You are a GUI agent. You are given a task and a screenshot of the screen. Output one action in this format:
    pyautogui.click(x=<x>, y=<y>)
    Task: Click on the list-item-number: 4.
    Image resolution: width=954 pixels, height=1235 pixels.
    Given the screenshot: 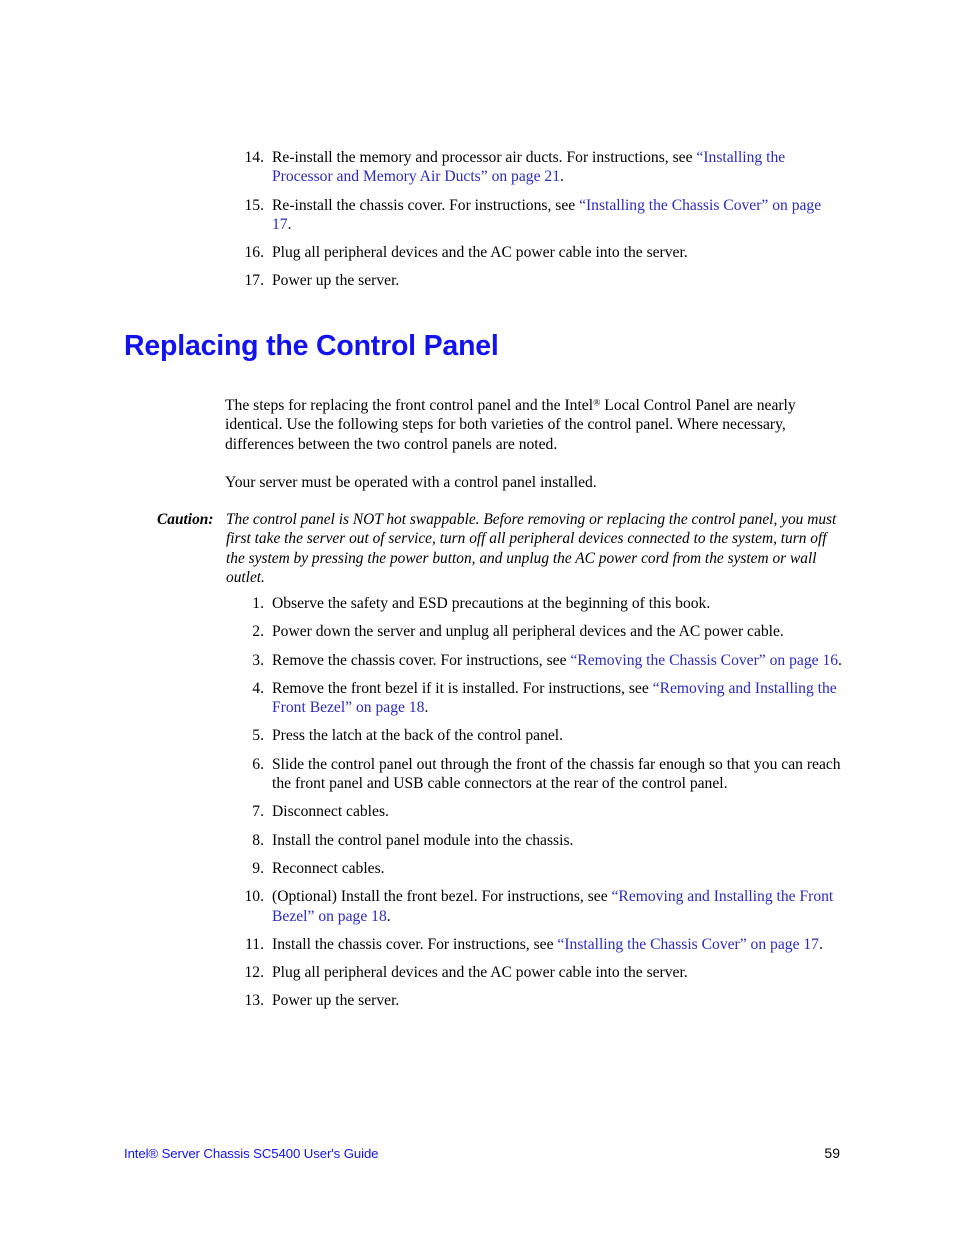 What is the action you would take?
    pyautogui.click(x=258, y=688)
    